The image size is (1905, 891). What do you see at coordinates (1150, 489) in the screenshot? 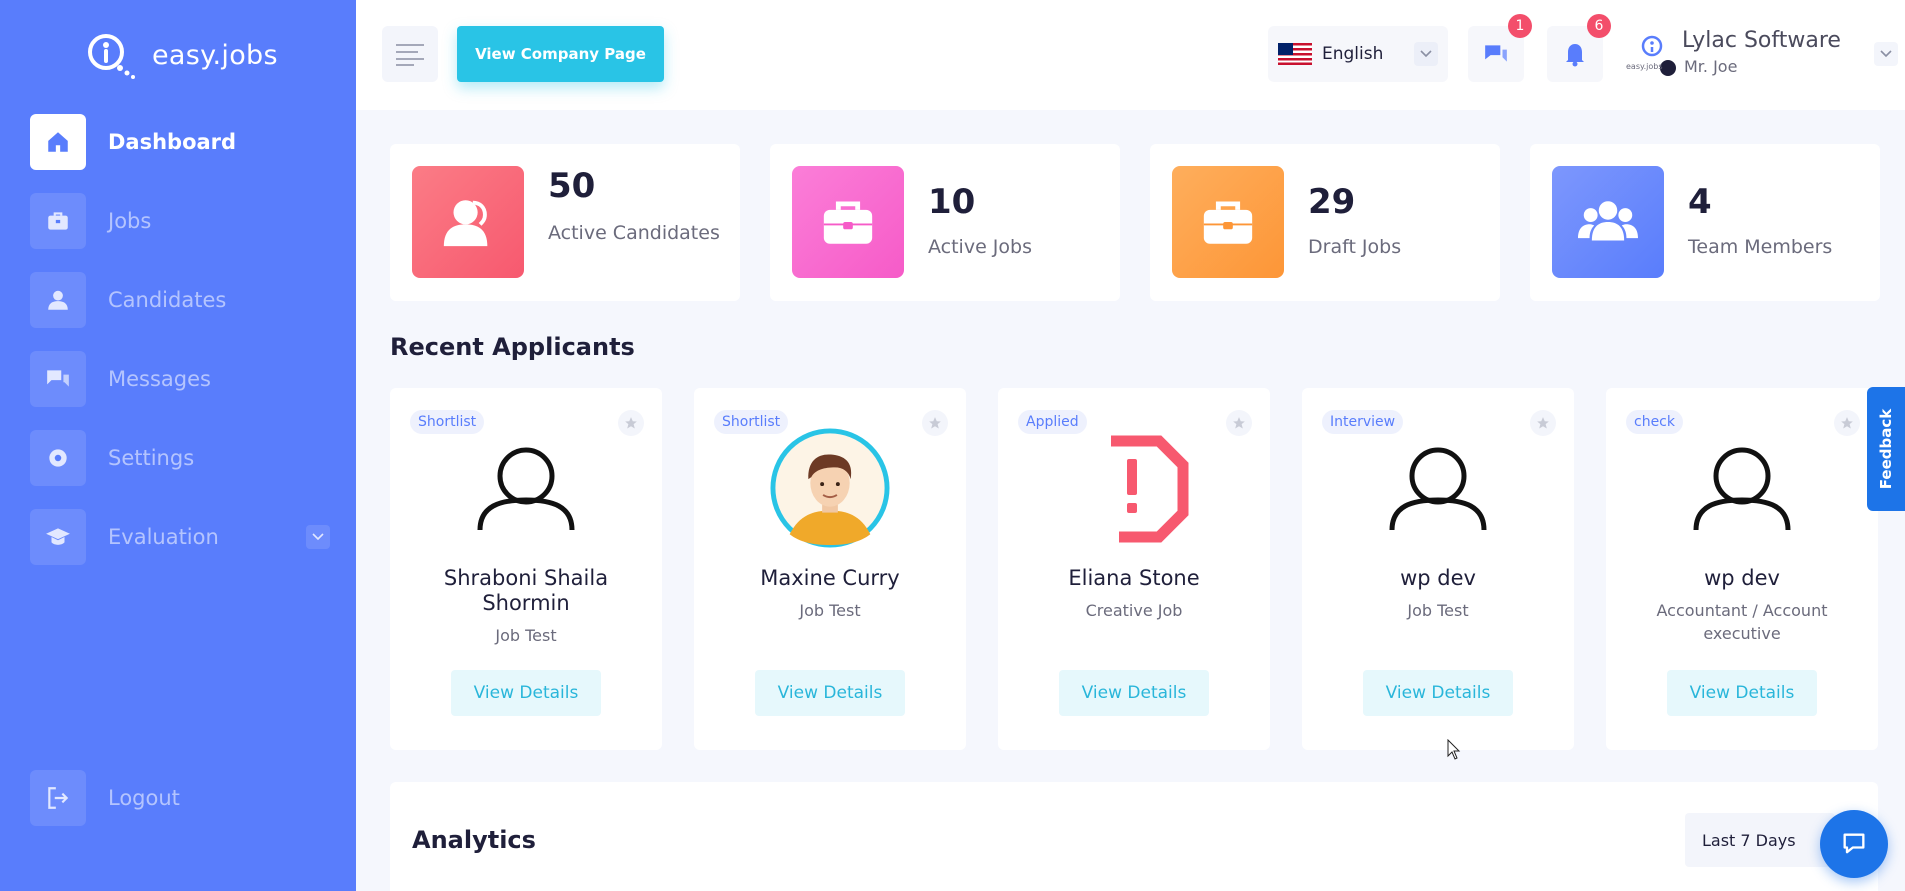
I see `broken-image-icon` at bounding box center [1150, 489].